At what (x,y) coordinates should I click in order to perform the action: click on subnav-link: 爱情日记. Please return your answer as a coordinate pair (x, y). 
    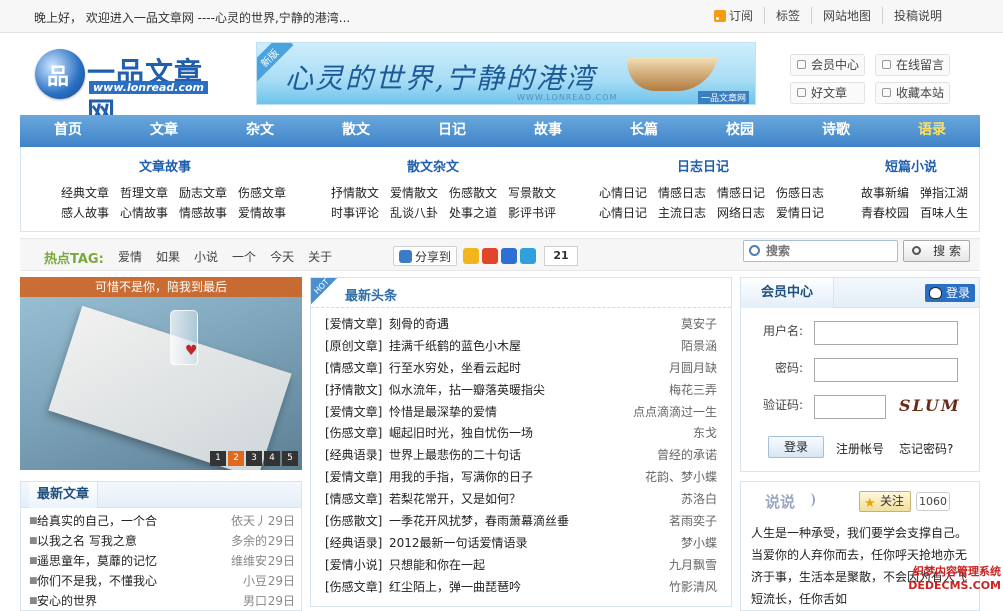
    Looking at the image, I should click on (800, 212).